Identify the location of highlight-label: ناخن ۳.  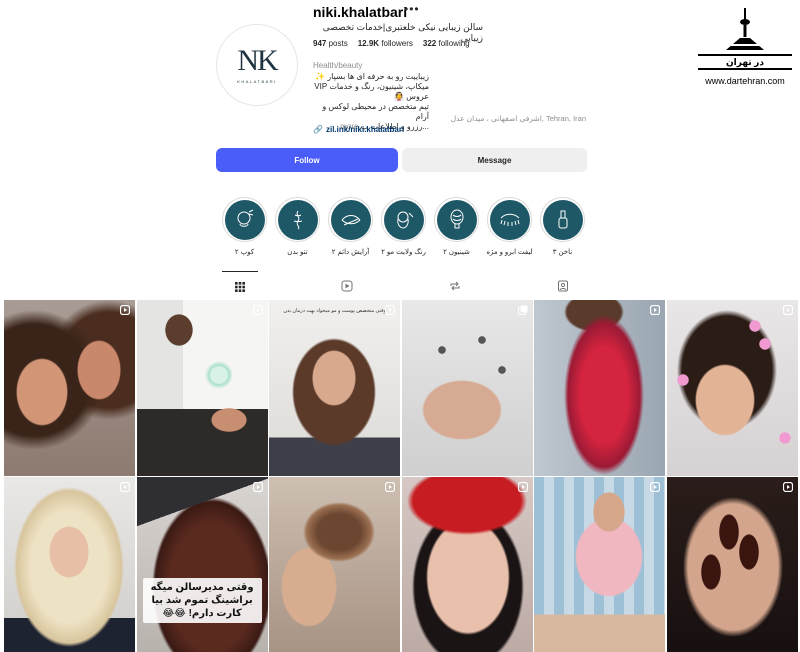
(562, 252).